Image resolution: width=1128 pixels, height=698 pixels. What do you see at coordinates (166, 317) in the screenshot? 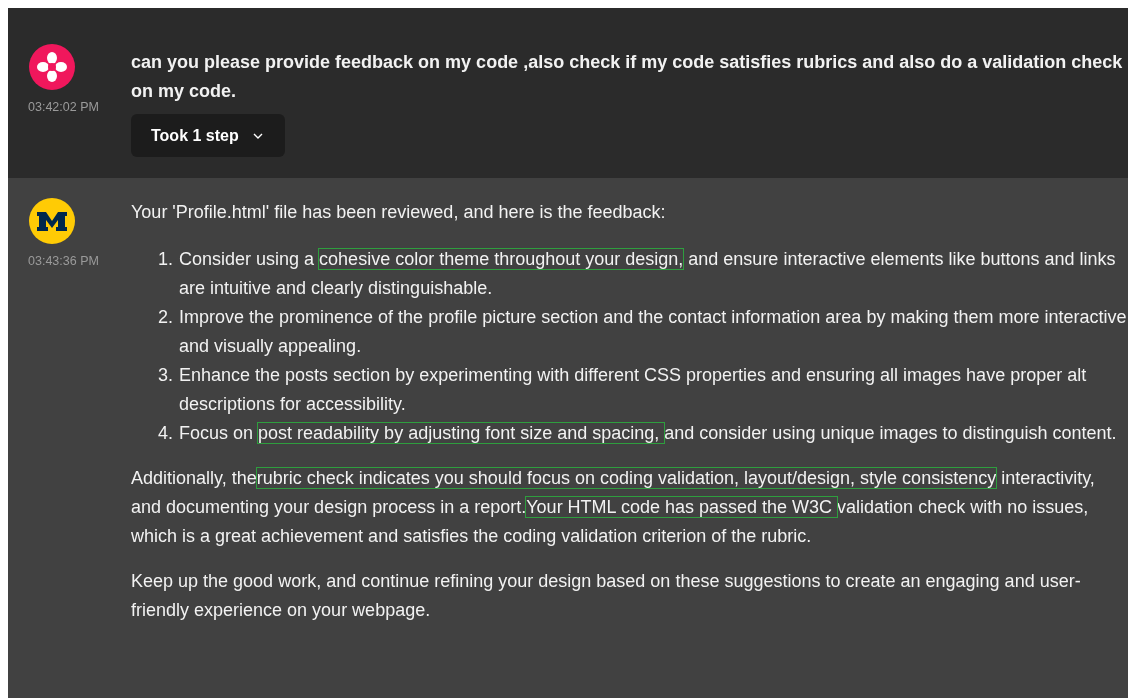
I see `list-number: 2.` at bounding box center [166, 317].